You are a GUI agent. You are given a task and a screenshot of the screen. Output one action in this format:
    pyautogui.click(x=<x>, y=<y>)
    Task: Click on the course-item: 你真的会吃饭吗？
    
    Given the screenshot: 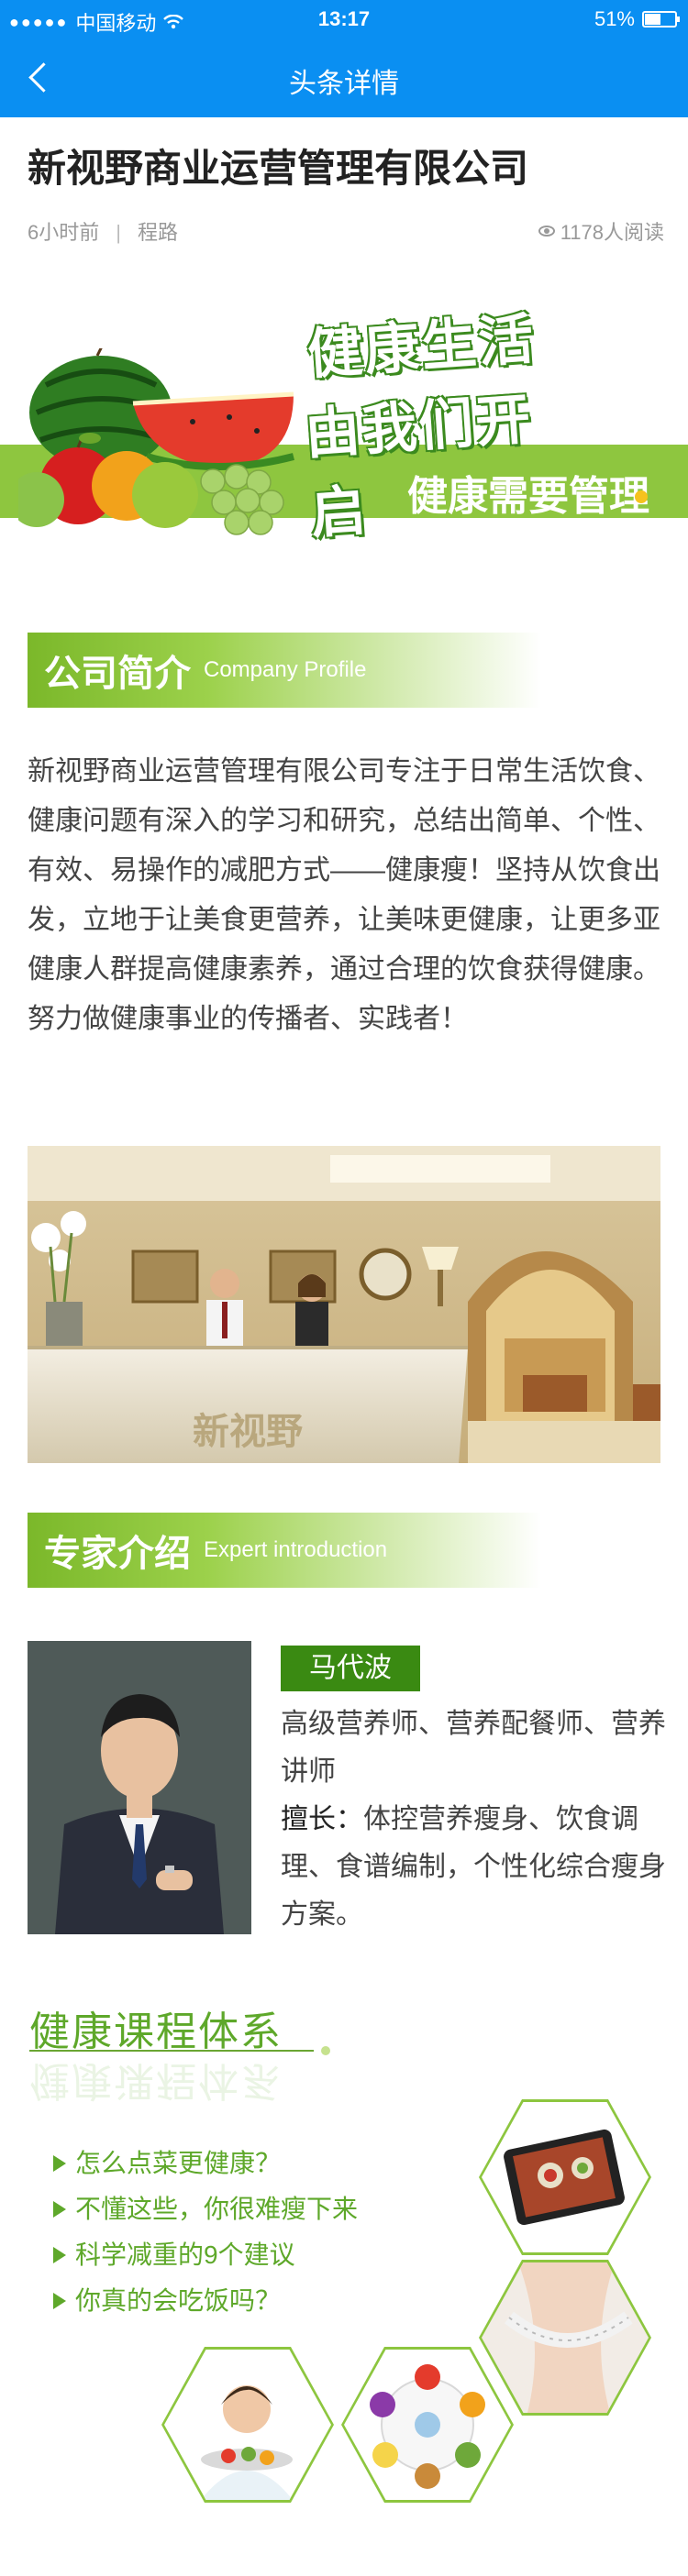 What is the action you would take?
    pyautogui.click(x=205, y=2301)
    